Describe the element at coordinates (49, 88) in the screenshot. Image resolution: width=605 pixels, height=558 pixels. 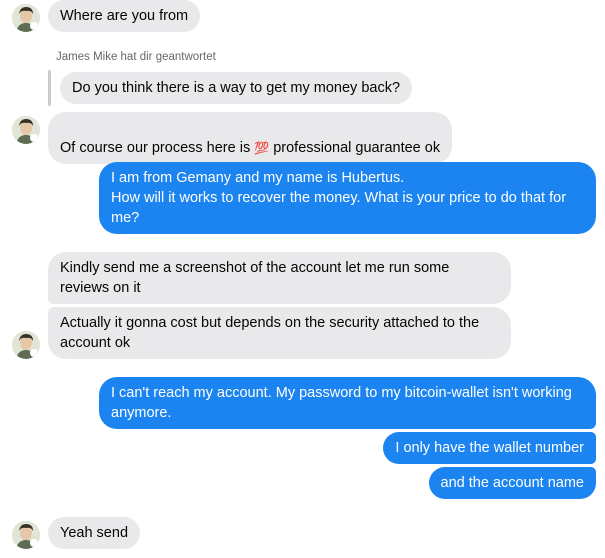
I see `reply-quote-bar` at that location.